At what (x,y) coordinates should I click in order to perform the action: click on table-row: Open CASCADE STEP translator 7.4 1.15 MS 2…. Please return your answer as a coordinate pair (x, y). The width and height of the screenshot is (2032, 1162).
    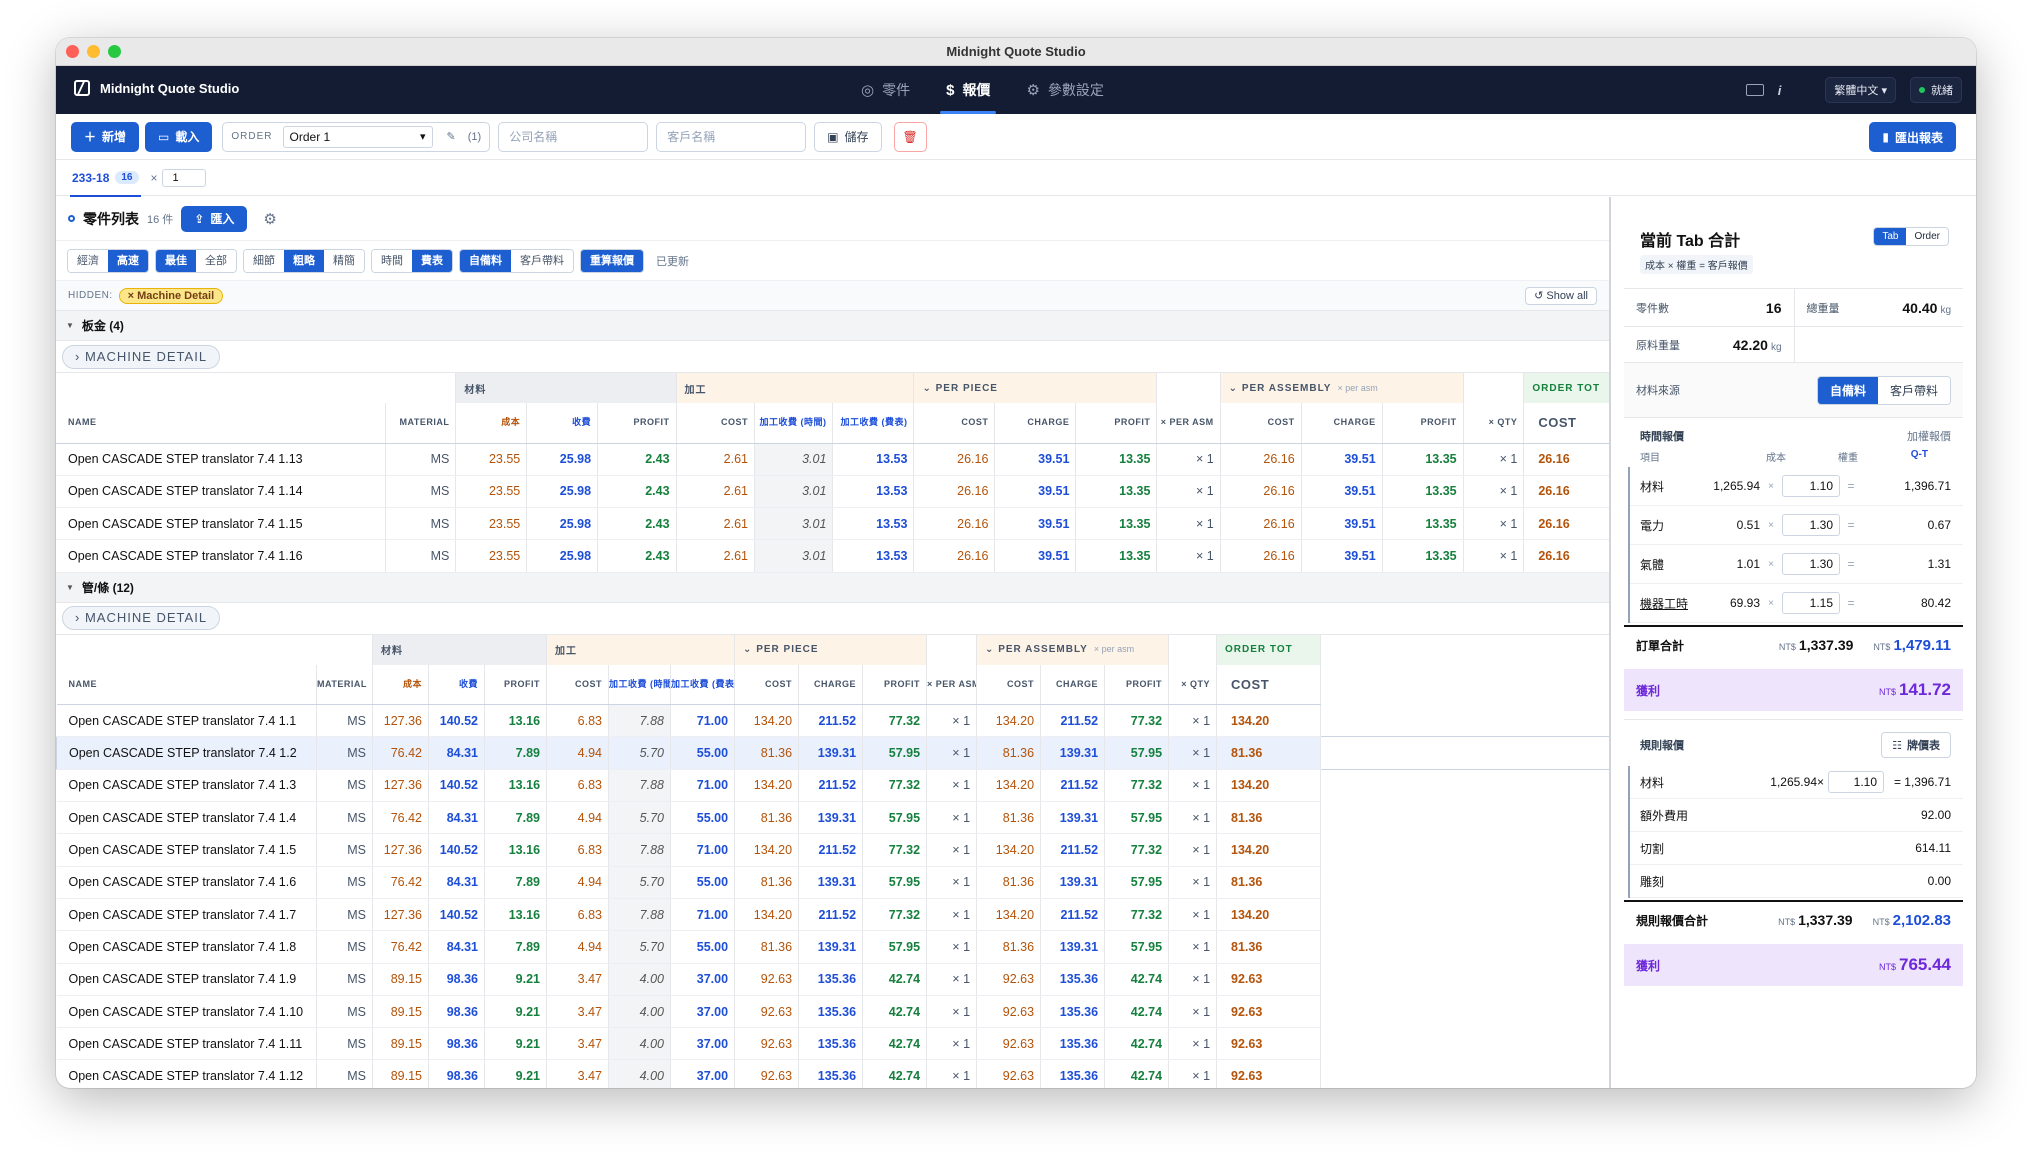
    Looking at the image, I should click on (832, 524).